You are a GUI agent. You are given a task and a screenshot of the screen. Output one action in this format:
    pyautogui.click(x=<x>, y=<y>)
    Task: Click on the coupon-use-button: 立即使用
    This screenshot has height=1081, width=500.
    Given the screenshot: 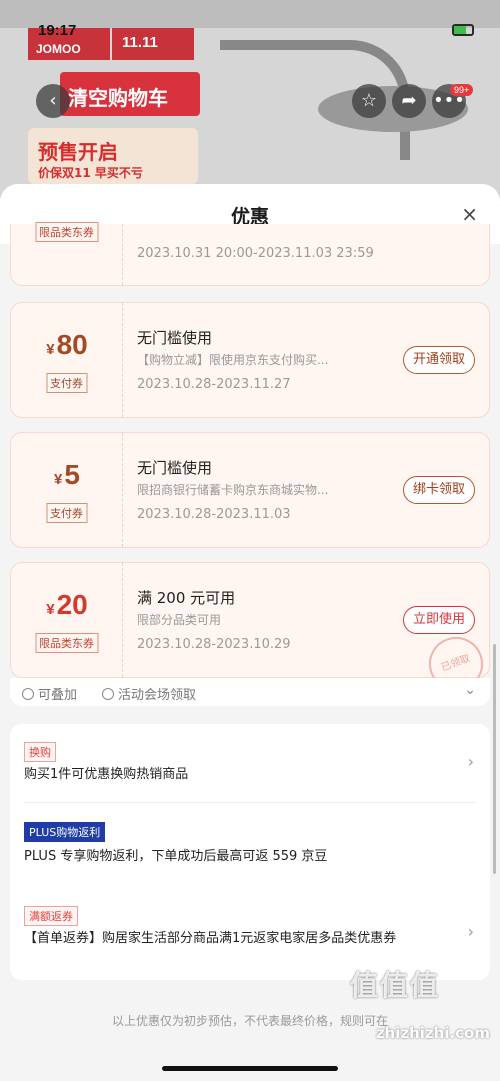 What is the action you would take?
    pyautogui.click(x=438, y=620)
    